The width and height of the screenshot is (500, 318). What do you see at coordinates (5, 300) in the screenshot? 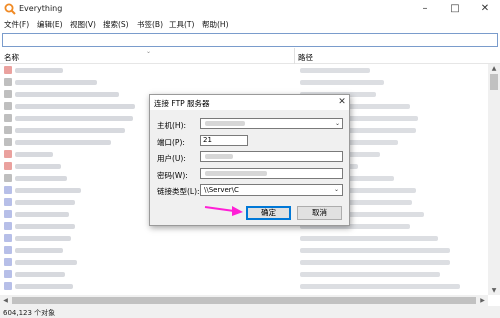
I see `scroll-left-icon: ◀` at bounding box center [5, 300].